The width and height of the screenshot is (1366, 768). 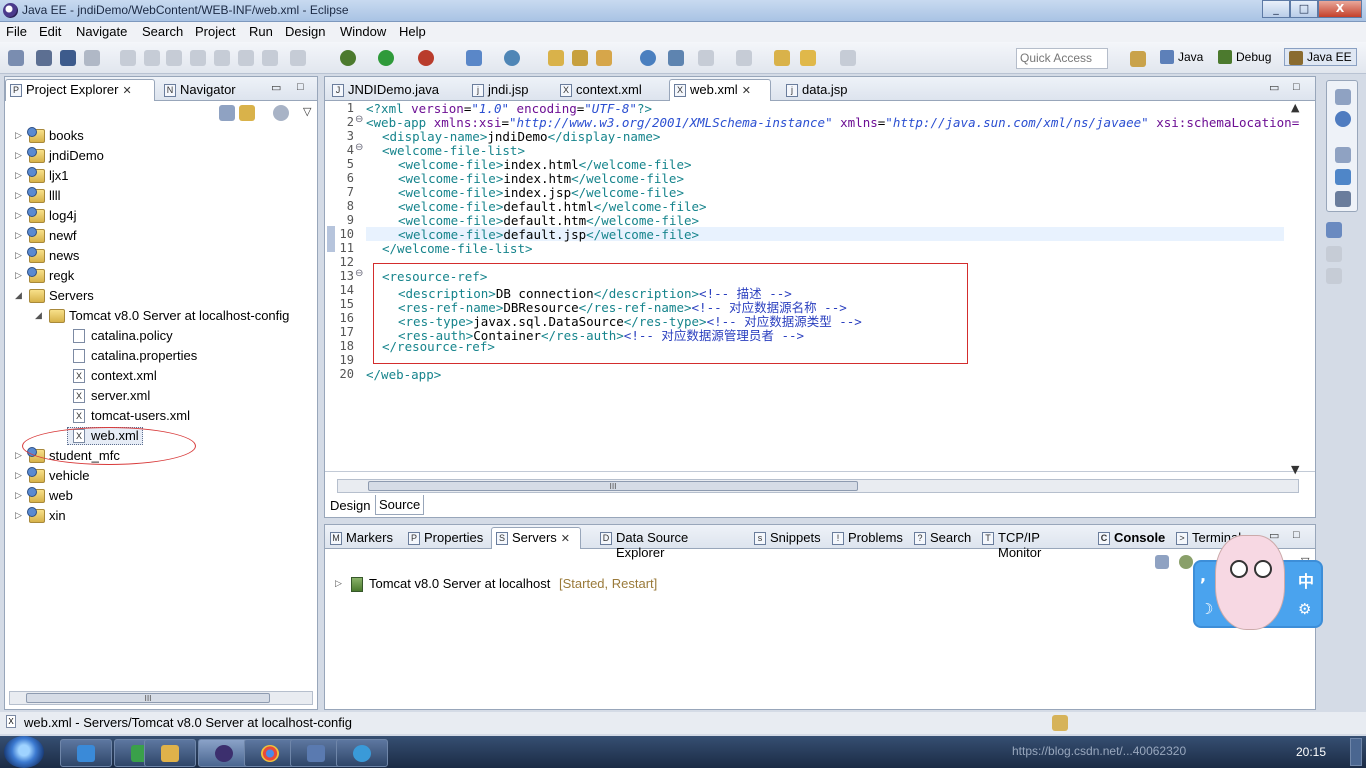 What do you see at coordinates (281, 113) in the screenshot?
I see `filter-icon` at bounding box center [281, 113].